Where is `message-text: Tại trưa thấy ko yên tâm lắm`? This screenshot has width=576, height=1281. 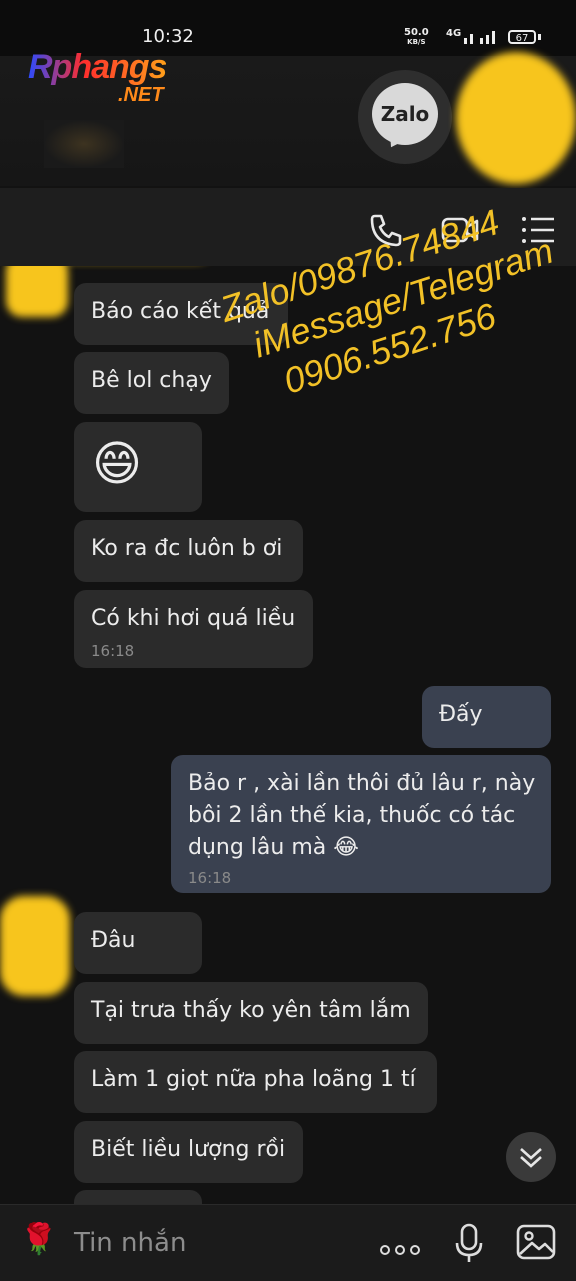
message-text: Tại trưa thấy ko yên tâm lắm is located at coordinates (251, 1010).